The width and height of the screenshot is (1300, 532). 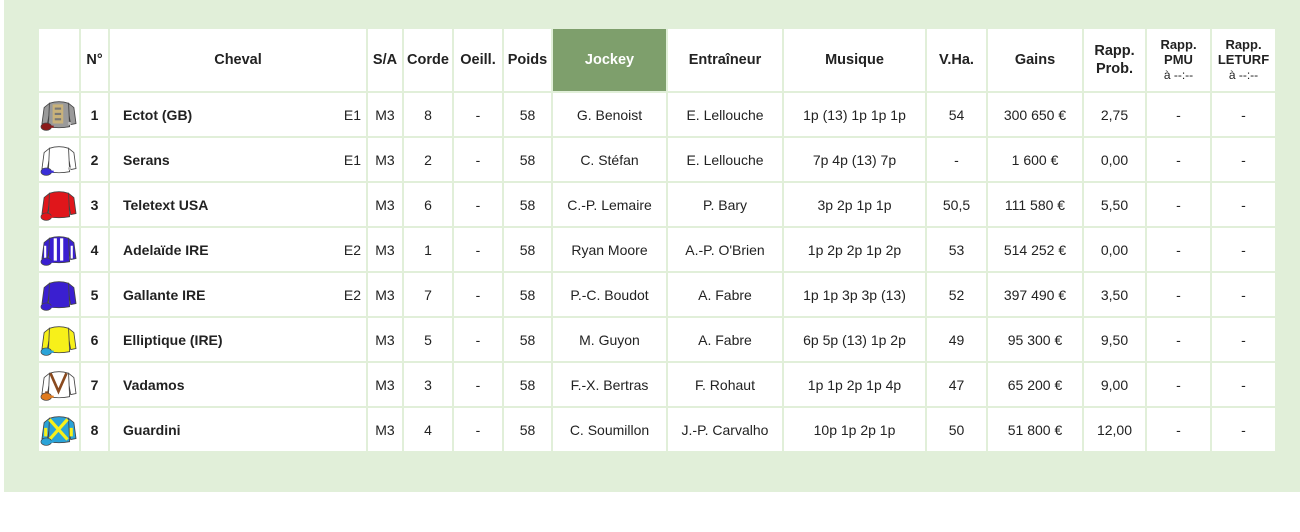 What do you see at coordinates (1178, 44) in the screenshot?
I see `rapp-pmu-line1: Rapp.` at bounding box center [1178, 44].